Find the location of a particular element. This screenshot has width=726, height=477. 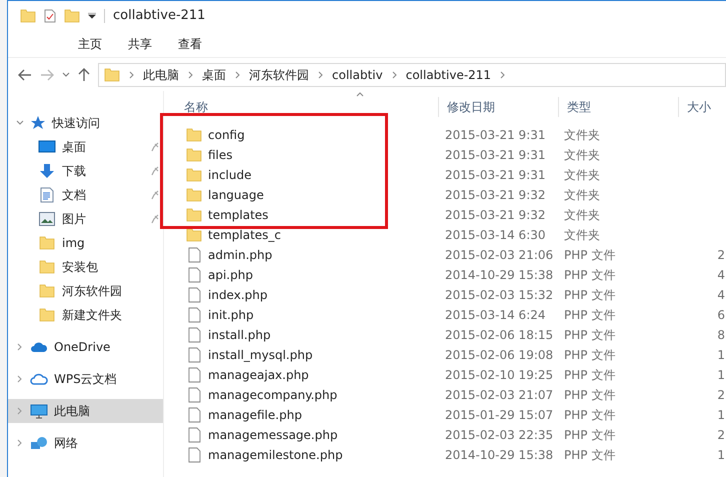

file-row: config 2015-03-21 9:31 文件夹 is located at coordinates (445, 135).